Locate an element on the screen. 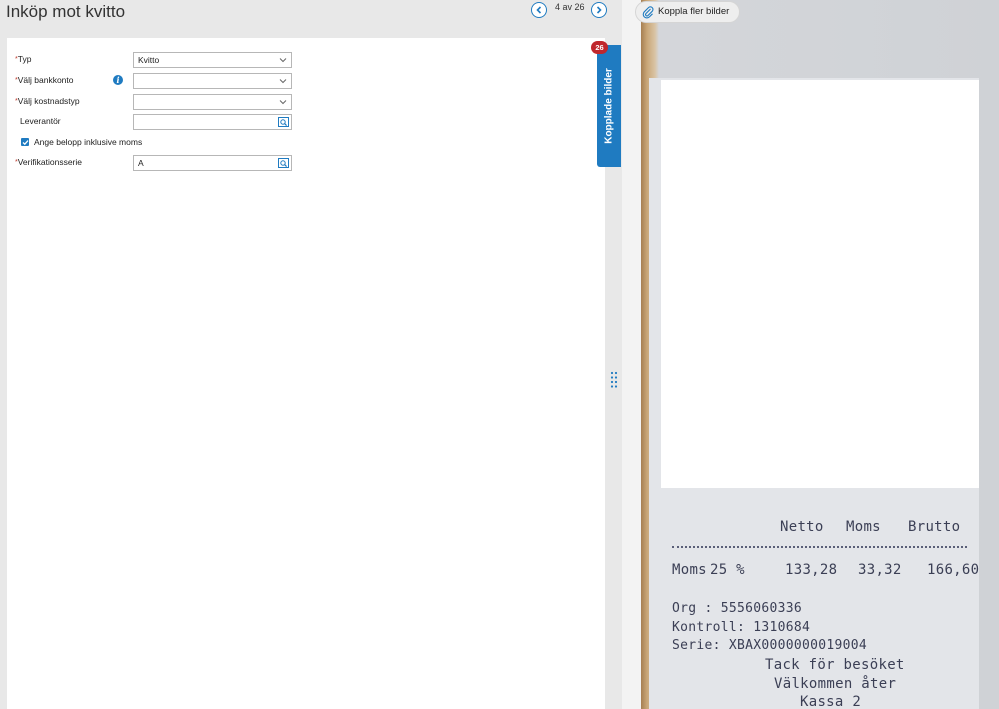 The width and height of the screenshot is (999, 709). leverantor-label: Leverantör is located at coordinates (40, 121).